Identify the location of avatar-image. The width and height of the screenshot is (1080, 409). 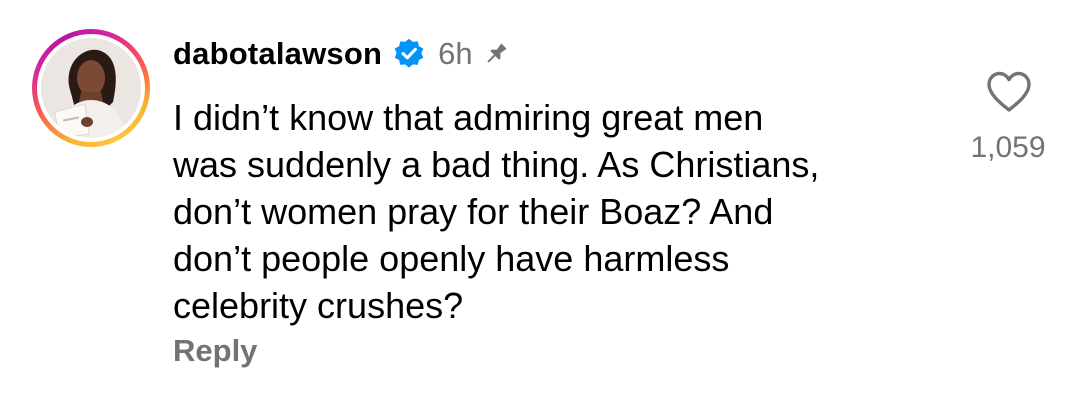
(91, 88).